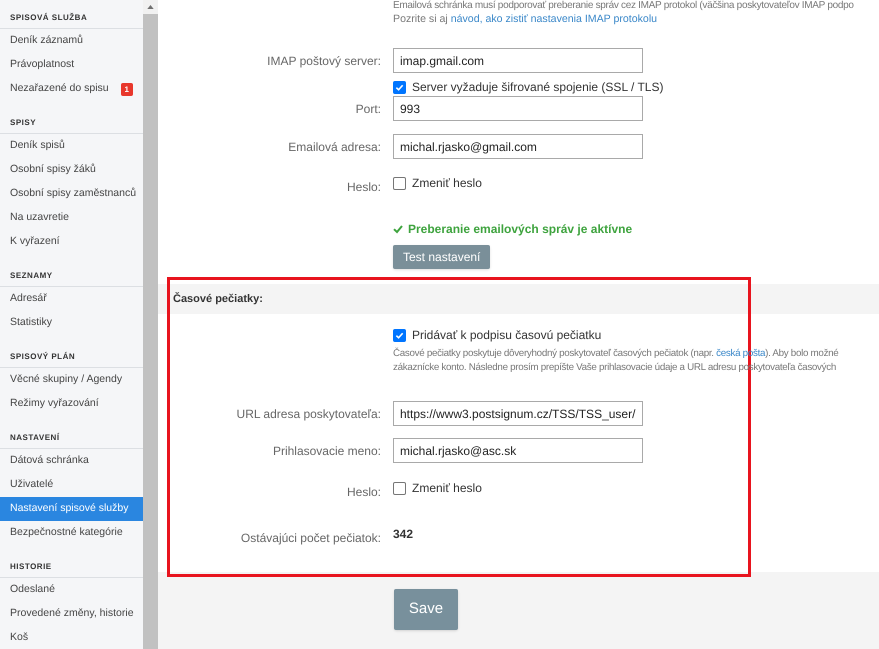 This screenshot has height=649, width=879. I want to click on sidebar-item: Dátová schránka, so click(71, 461).